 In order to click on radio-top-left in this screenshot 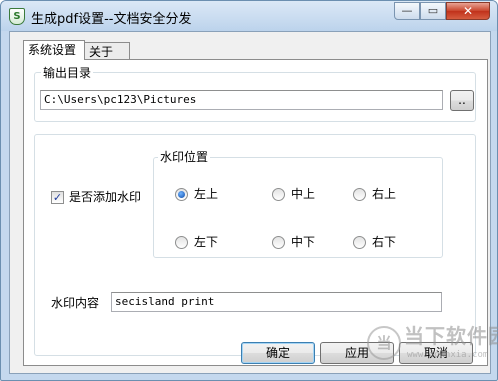, I will do `click(181, 194)`.